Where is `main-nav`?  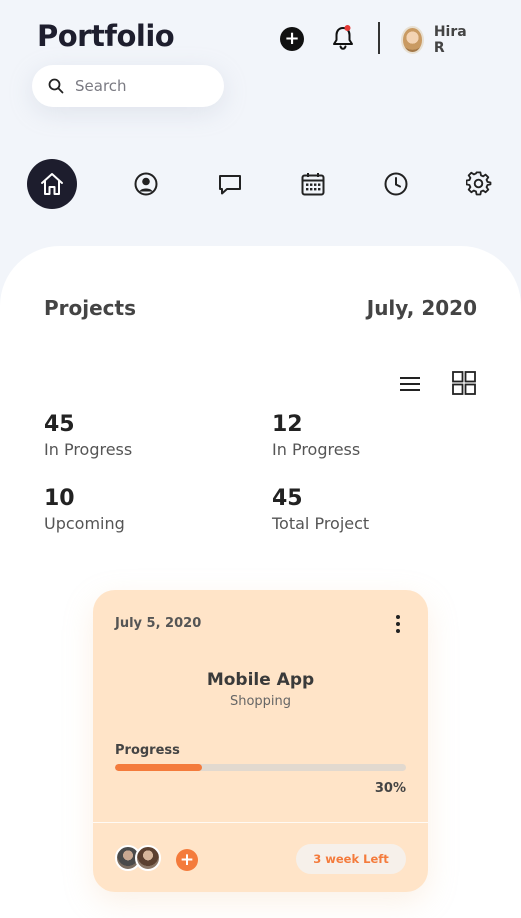 main-nav is located at coordinates (260, 185).